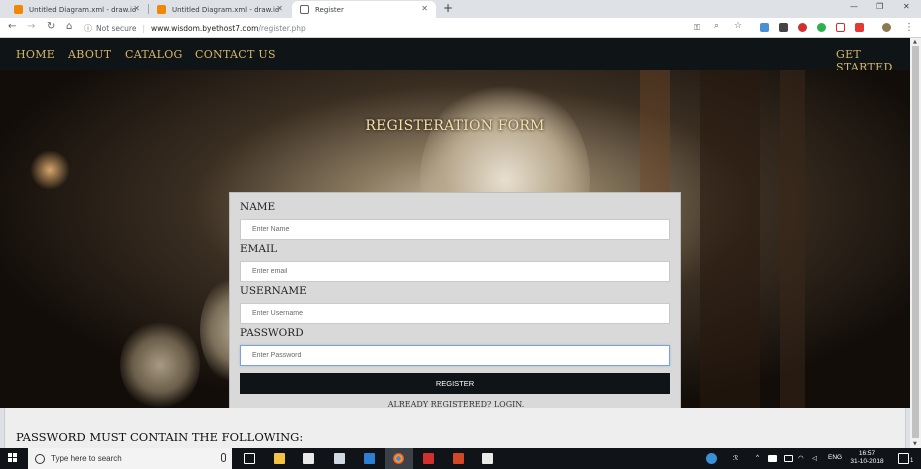 This screenshot has height=469, width=921. Describe the element at coordinates (455, 126) in the screenshot. I see `page-title: Registeration Form` at that location.